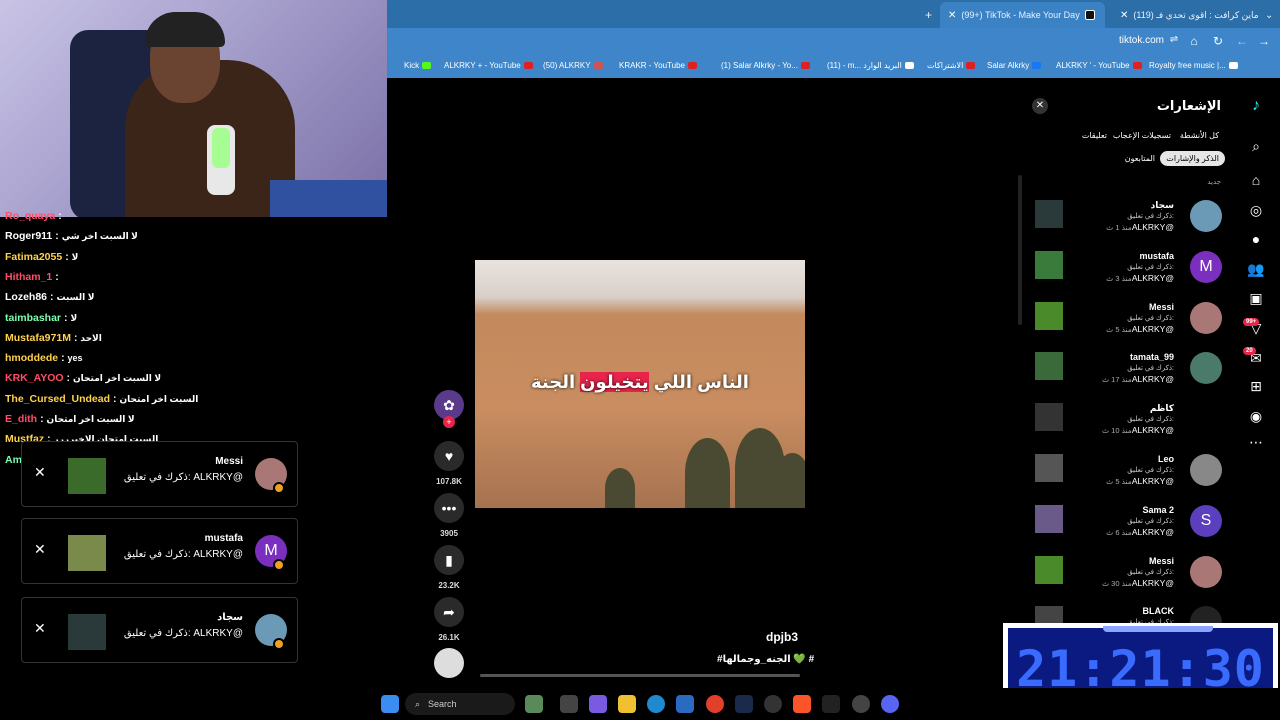  What do you see at coordinates (1256, 416) in the screenshot?
I see `profile-icon: ◉` at bounding box center [1256, 416].